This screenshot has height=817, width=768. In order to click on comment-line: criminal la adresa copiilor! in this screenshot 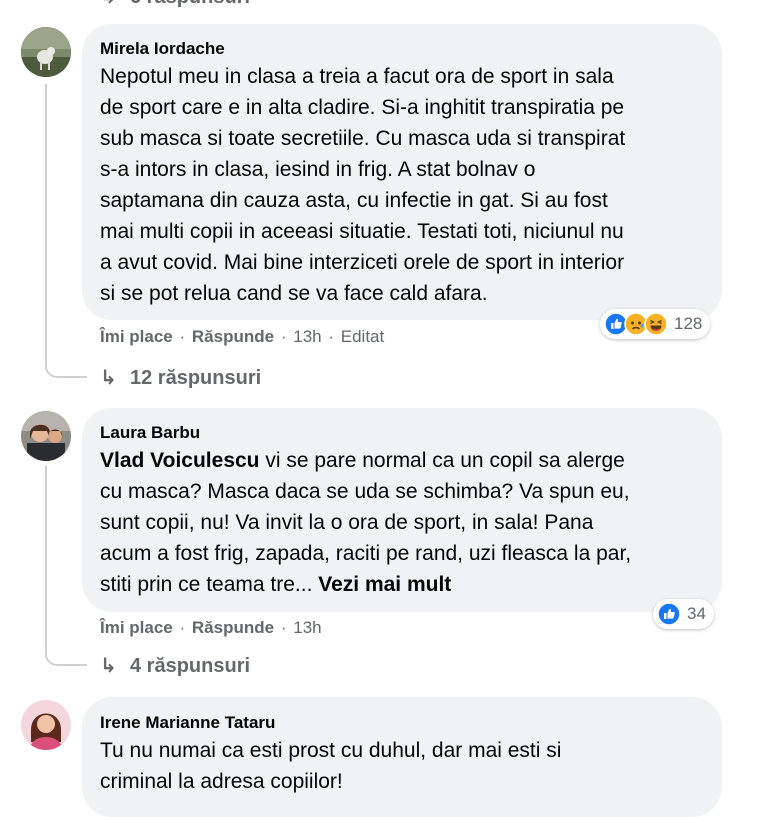, I will do `click(221, 781)`.